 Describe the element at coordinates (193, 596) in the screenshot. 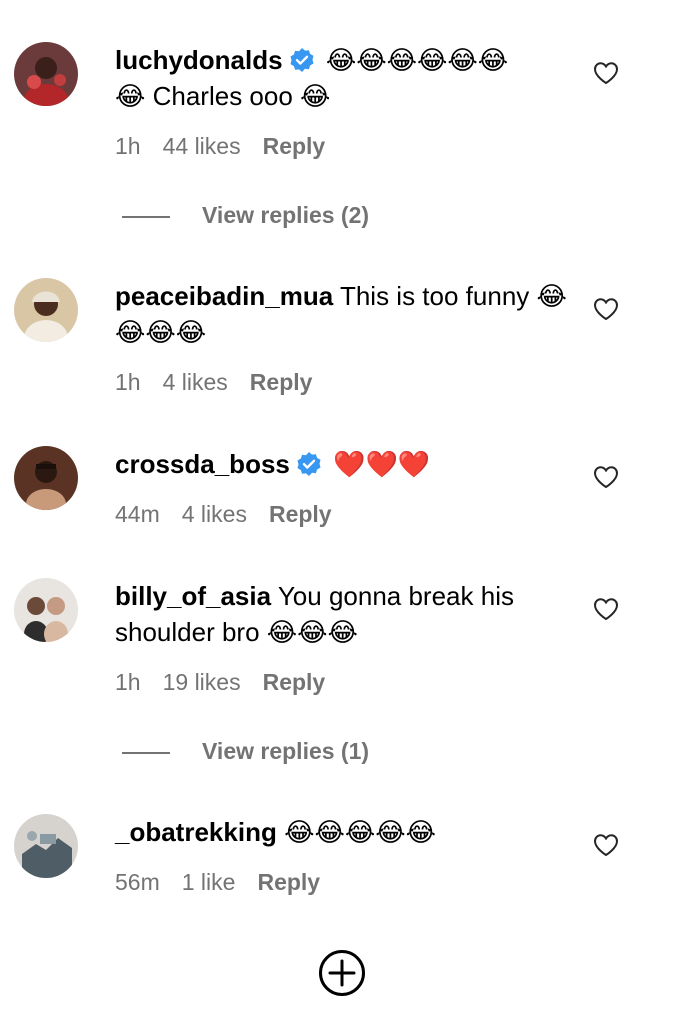

I see `username: billy_of_asia` at that location.